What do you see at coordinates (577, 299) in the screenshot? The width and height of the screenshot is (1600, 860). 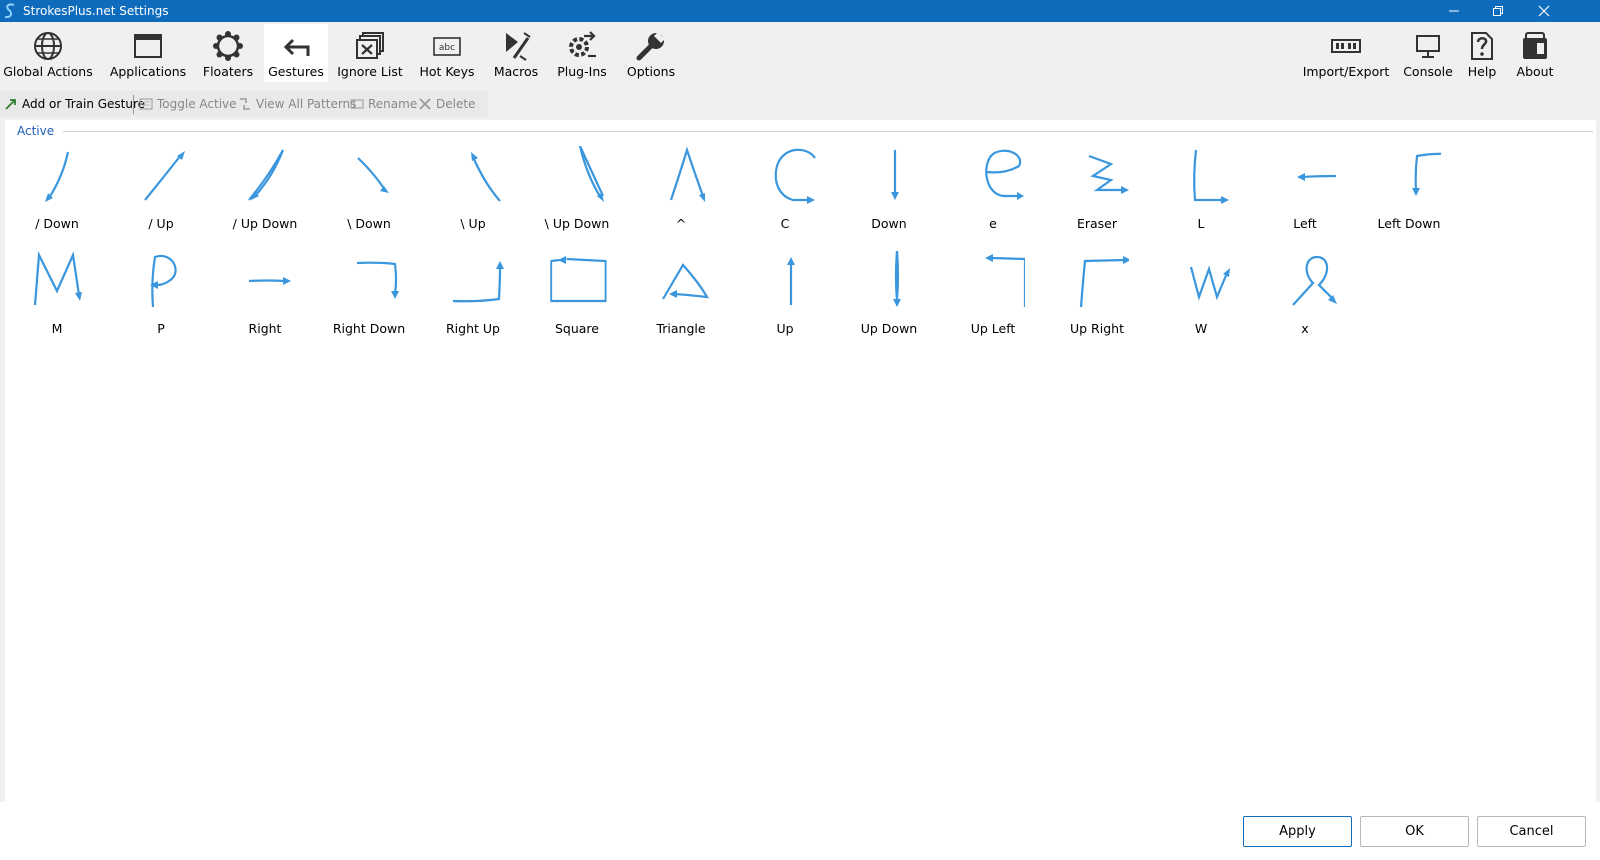 I see `gesture-square: Square` at bounding box center [577, 299].